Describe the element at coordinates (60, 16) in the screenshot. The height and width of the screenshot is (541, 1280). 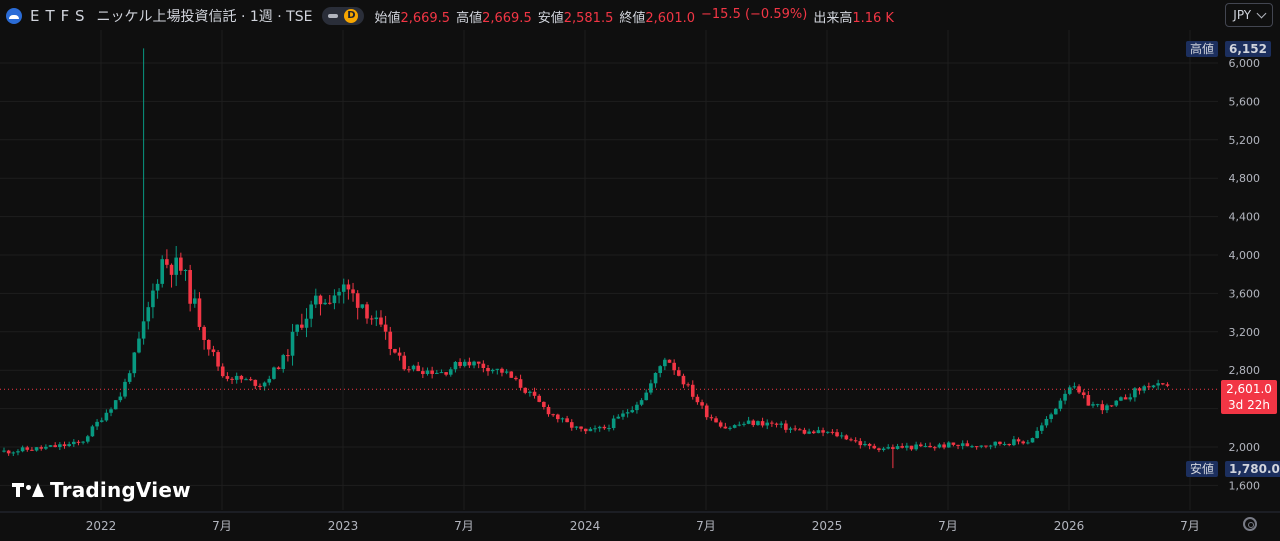
I see `symbol-name: ETFS` at that location.